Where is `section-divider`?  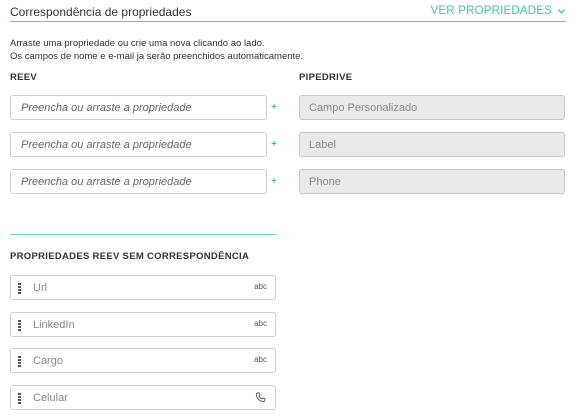
section-divider is located at coordinates (143, 234).